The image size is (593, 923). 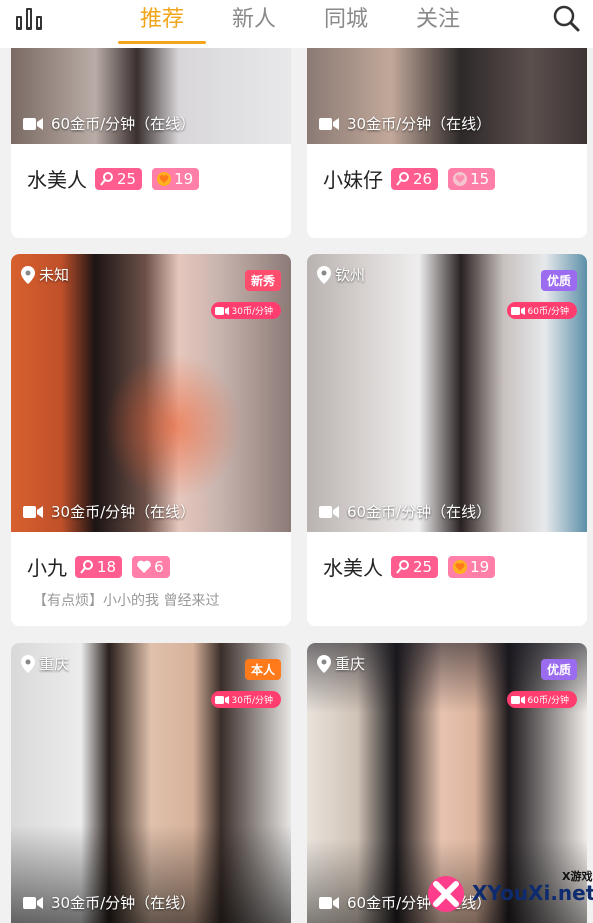 I want to click on tab-same-city: 同城, so click(x=346, y=22).